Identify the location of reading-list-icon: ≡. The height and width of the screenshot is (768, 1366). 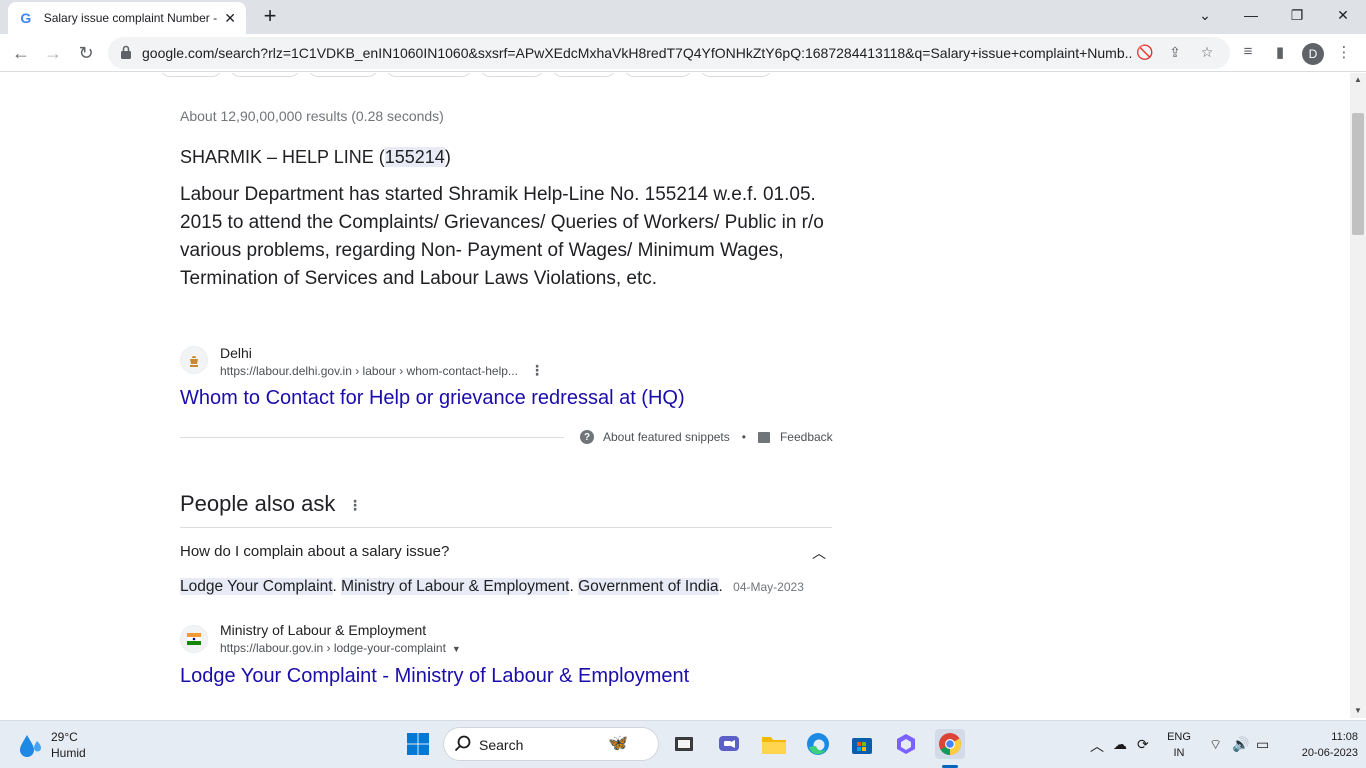
(1248, 53).